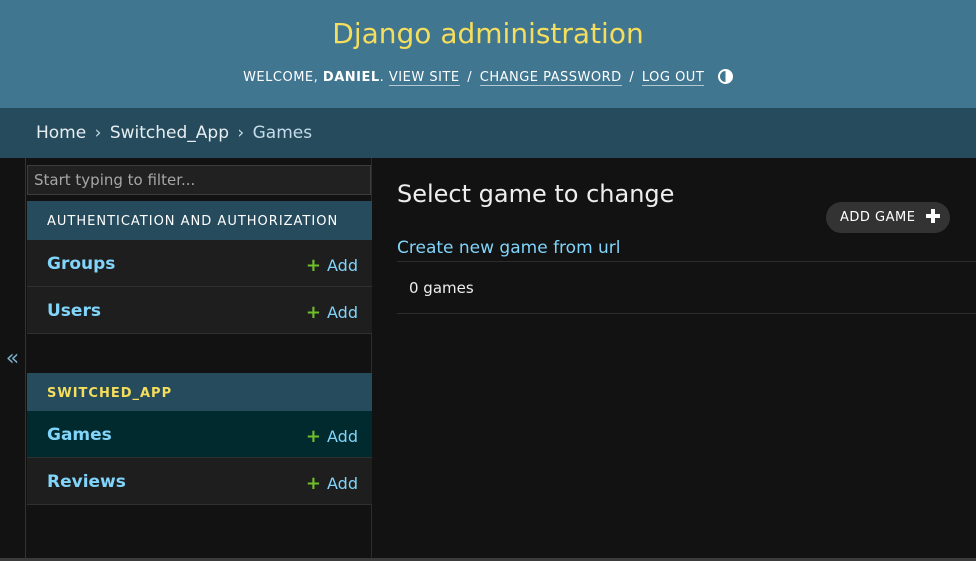  Describe the element at coordinates (725, 76) in the screenshot. I see `theme-toggle-icon` at that location.